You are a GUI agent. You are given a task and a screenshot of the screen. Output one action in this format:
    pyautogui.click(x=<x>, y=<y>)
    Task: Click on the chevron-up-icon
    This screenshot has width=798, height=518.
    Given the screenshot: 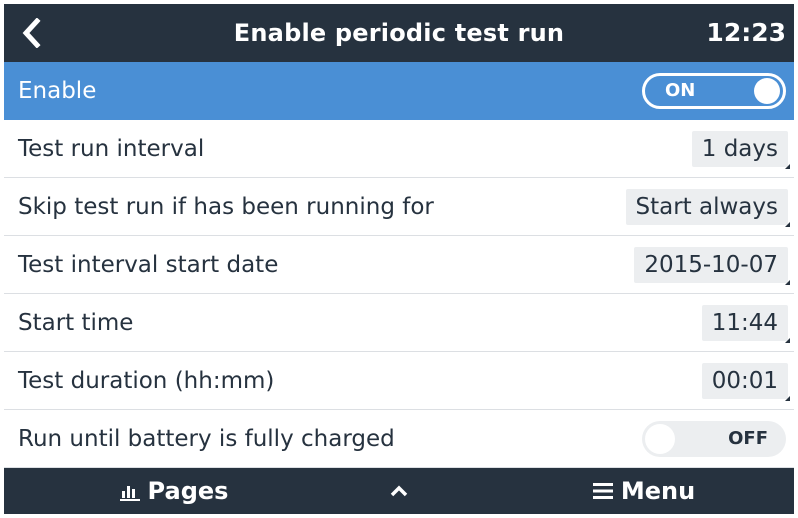 What is the action you would take?
    pyautogui.click(x=399, y=491)
    